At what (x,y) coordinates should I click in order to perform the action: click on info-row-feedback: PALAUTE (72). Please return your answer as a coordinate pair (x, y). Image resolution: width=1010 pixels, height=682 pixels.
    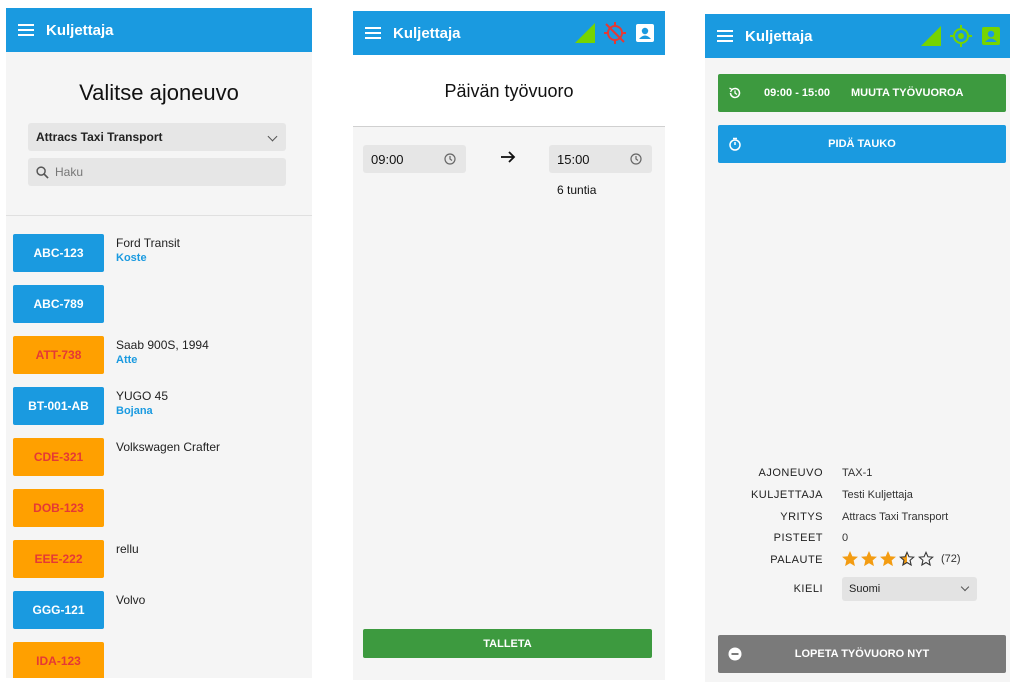
    Looking at the image, I should click on (857, 561).